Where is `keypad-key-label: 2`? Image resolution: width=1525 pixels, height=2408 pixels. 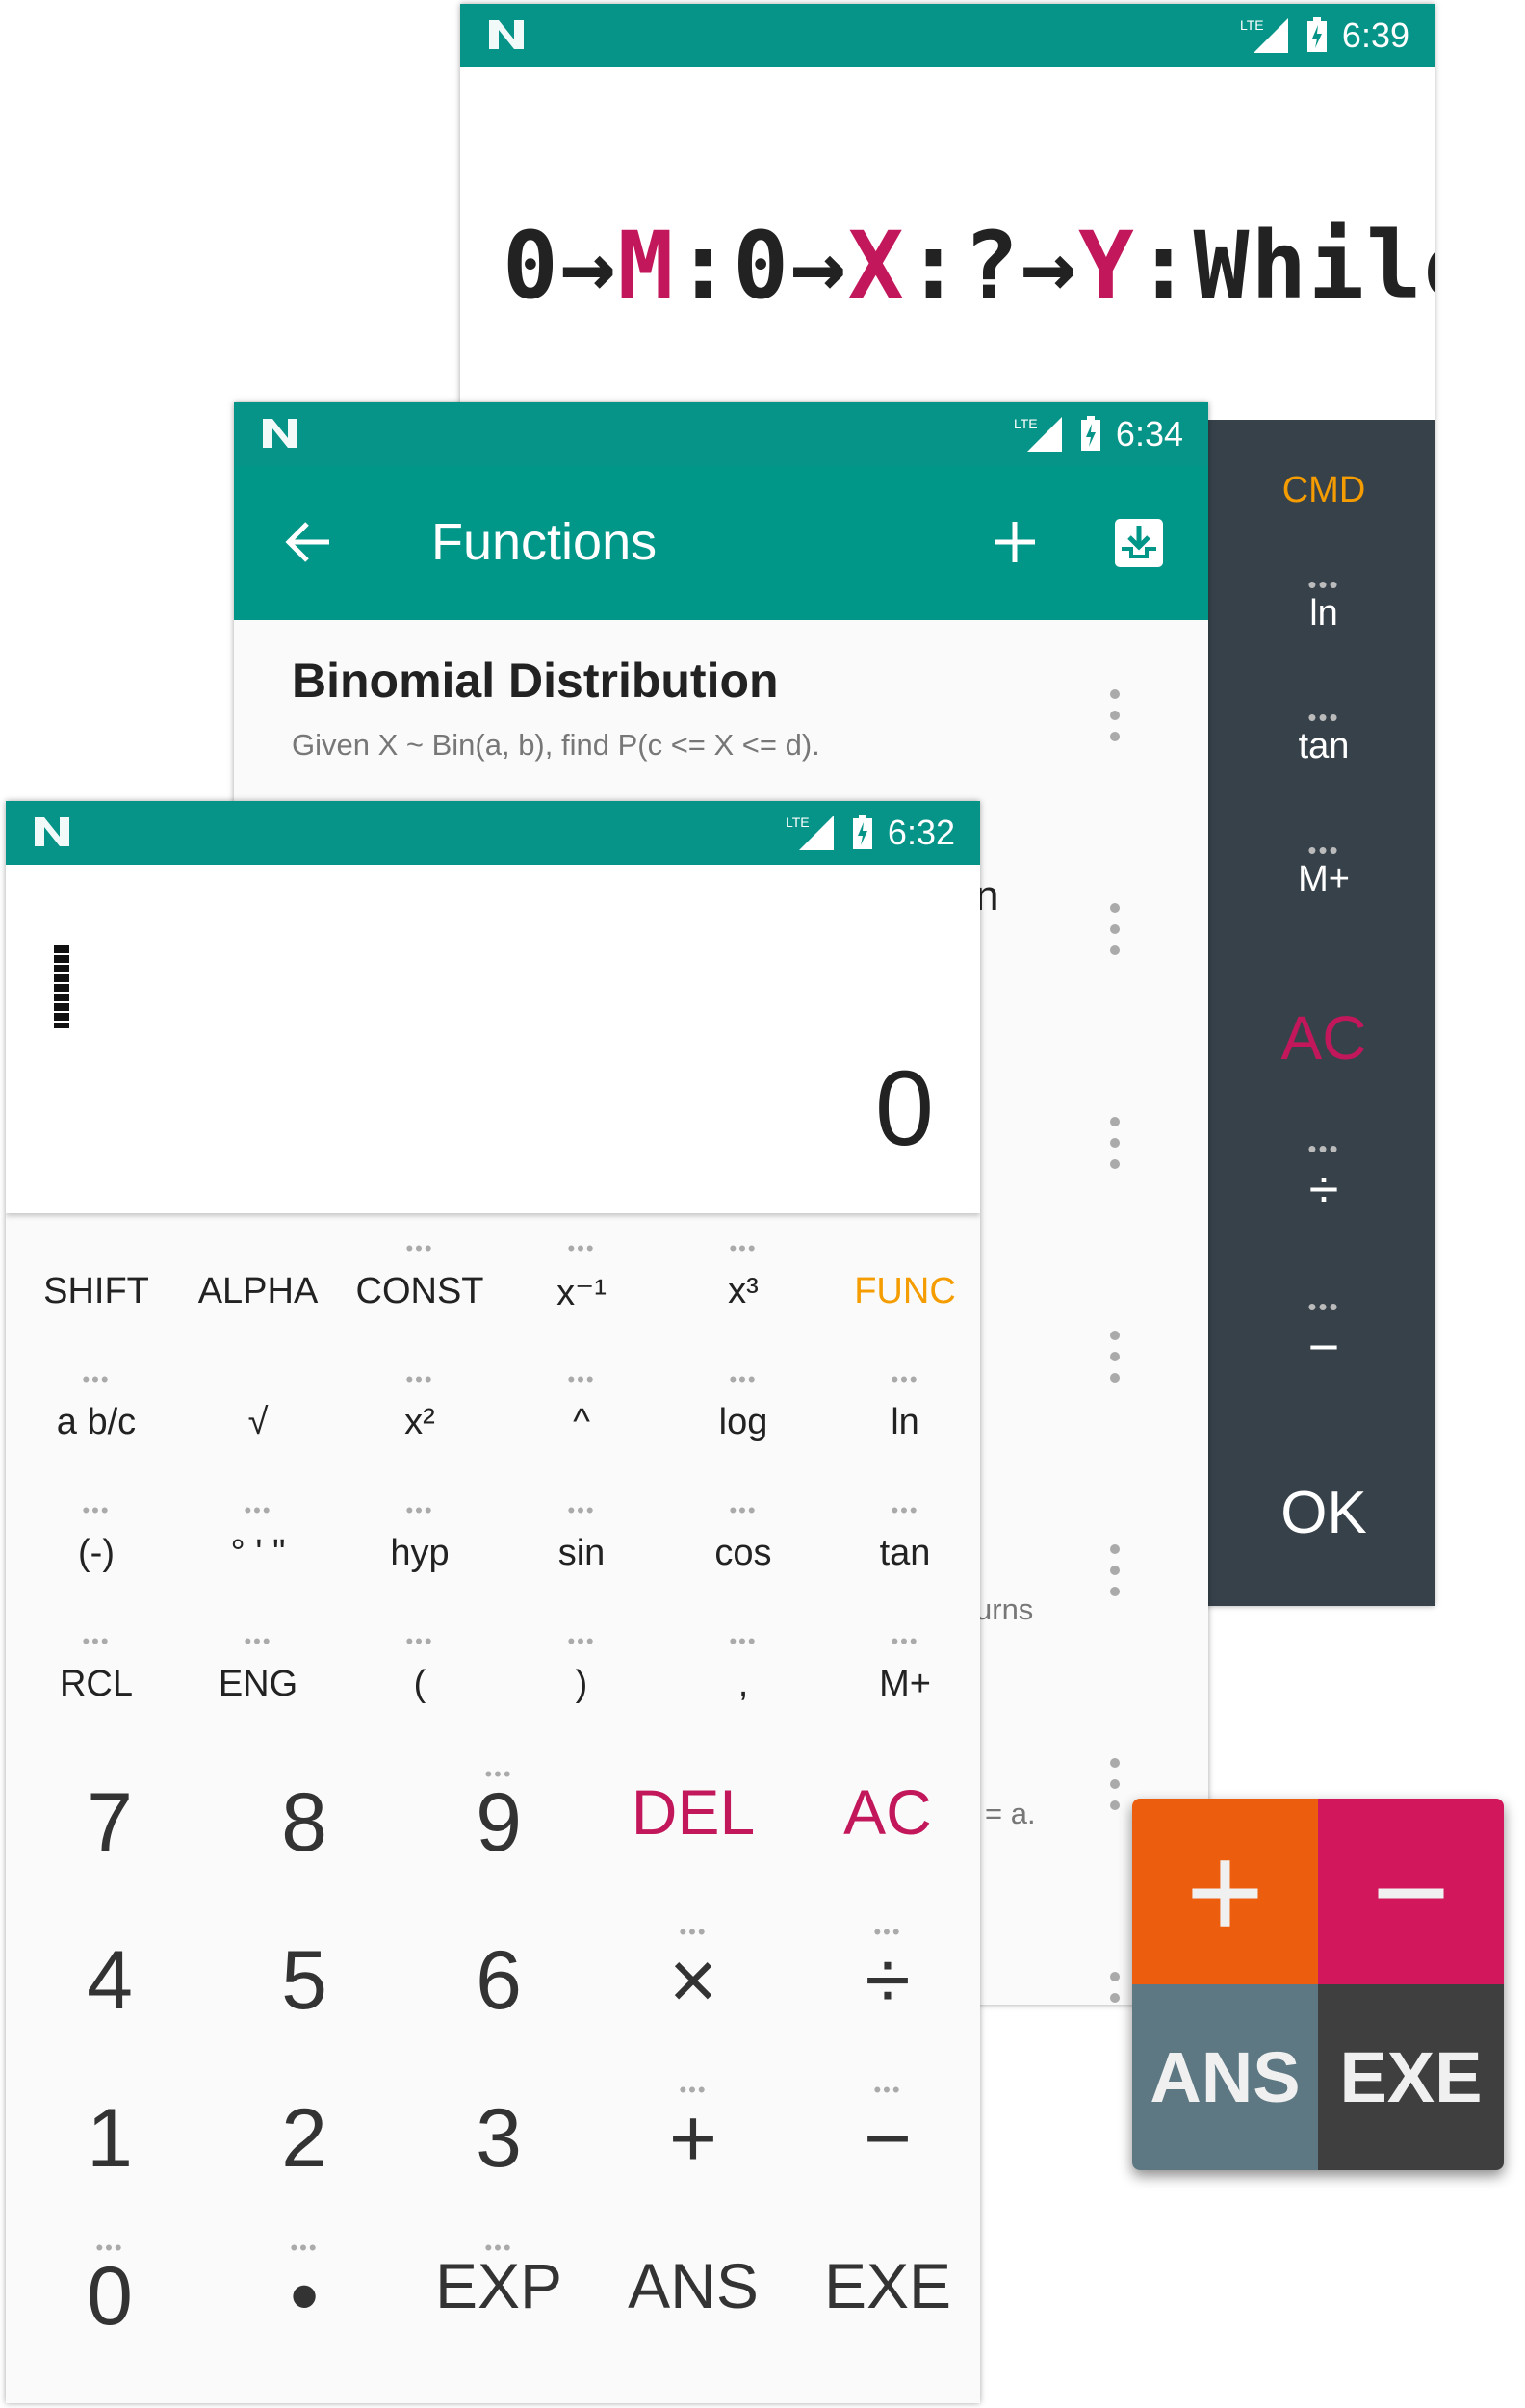 keypad-key-label: 2 is located at coordinates (304, 2139).